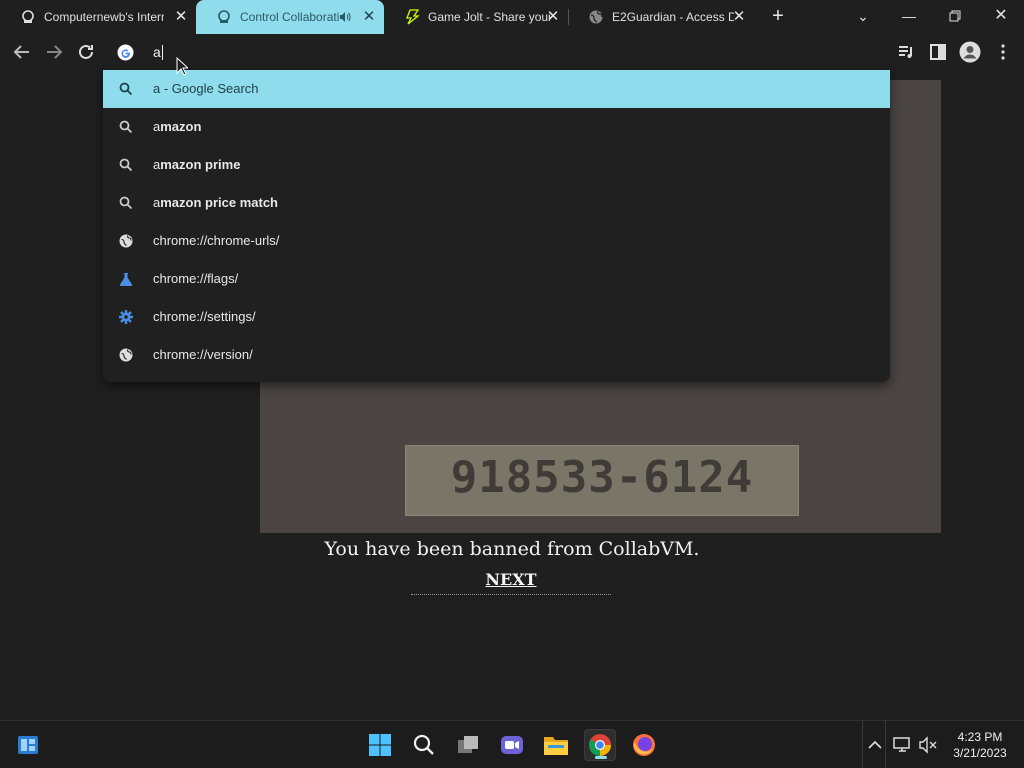  What do you see at coordinates (556, 745) in the screenshot?
I see `file-explorer-icon` at bounding box center [556, 745].